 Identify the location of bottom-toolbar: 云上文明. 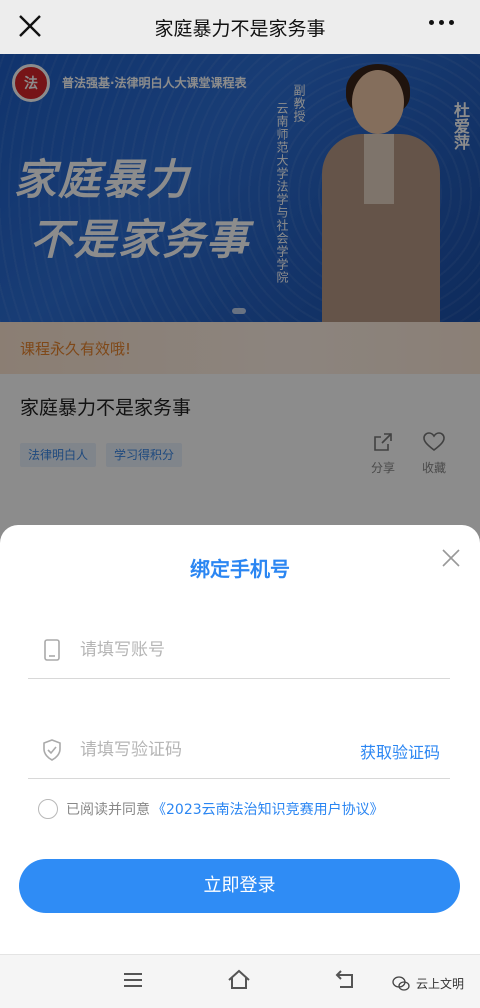
(240, 981).